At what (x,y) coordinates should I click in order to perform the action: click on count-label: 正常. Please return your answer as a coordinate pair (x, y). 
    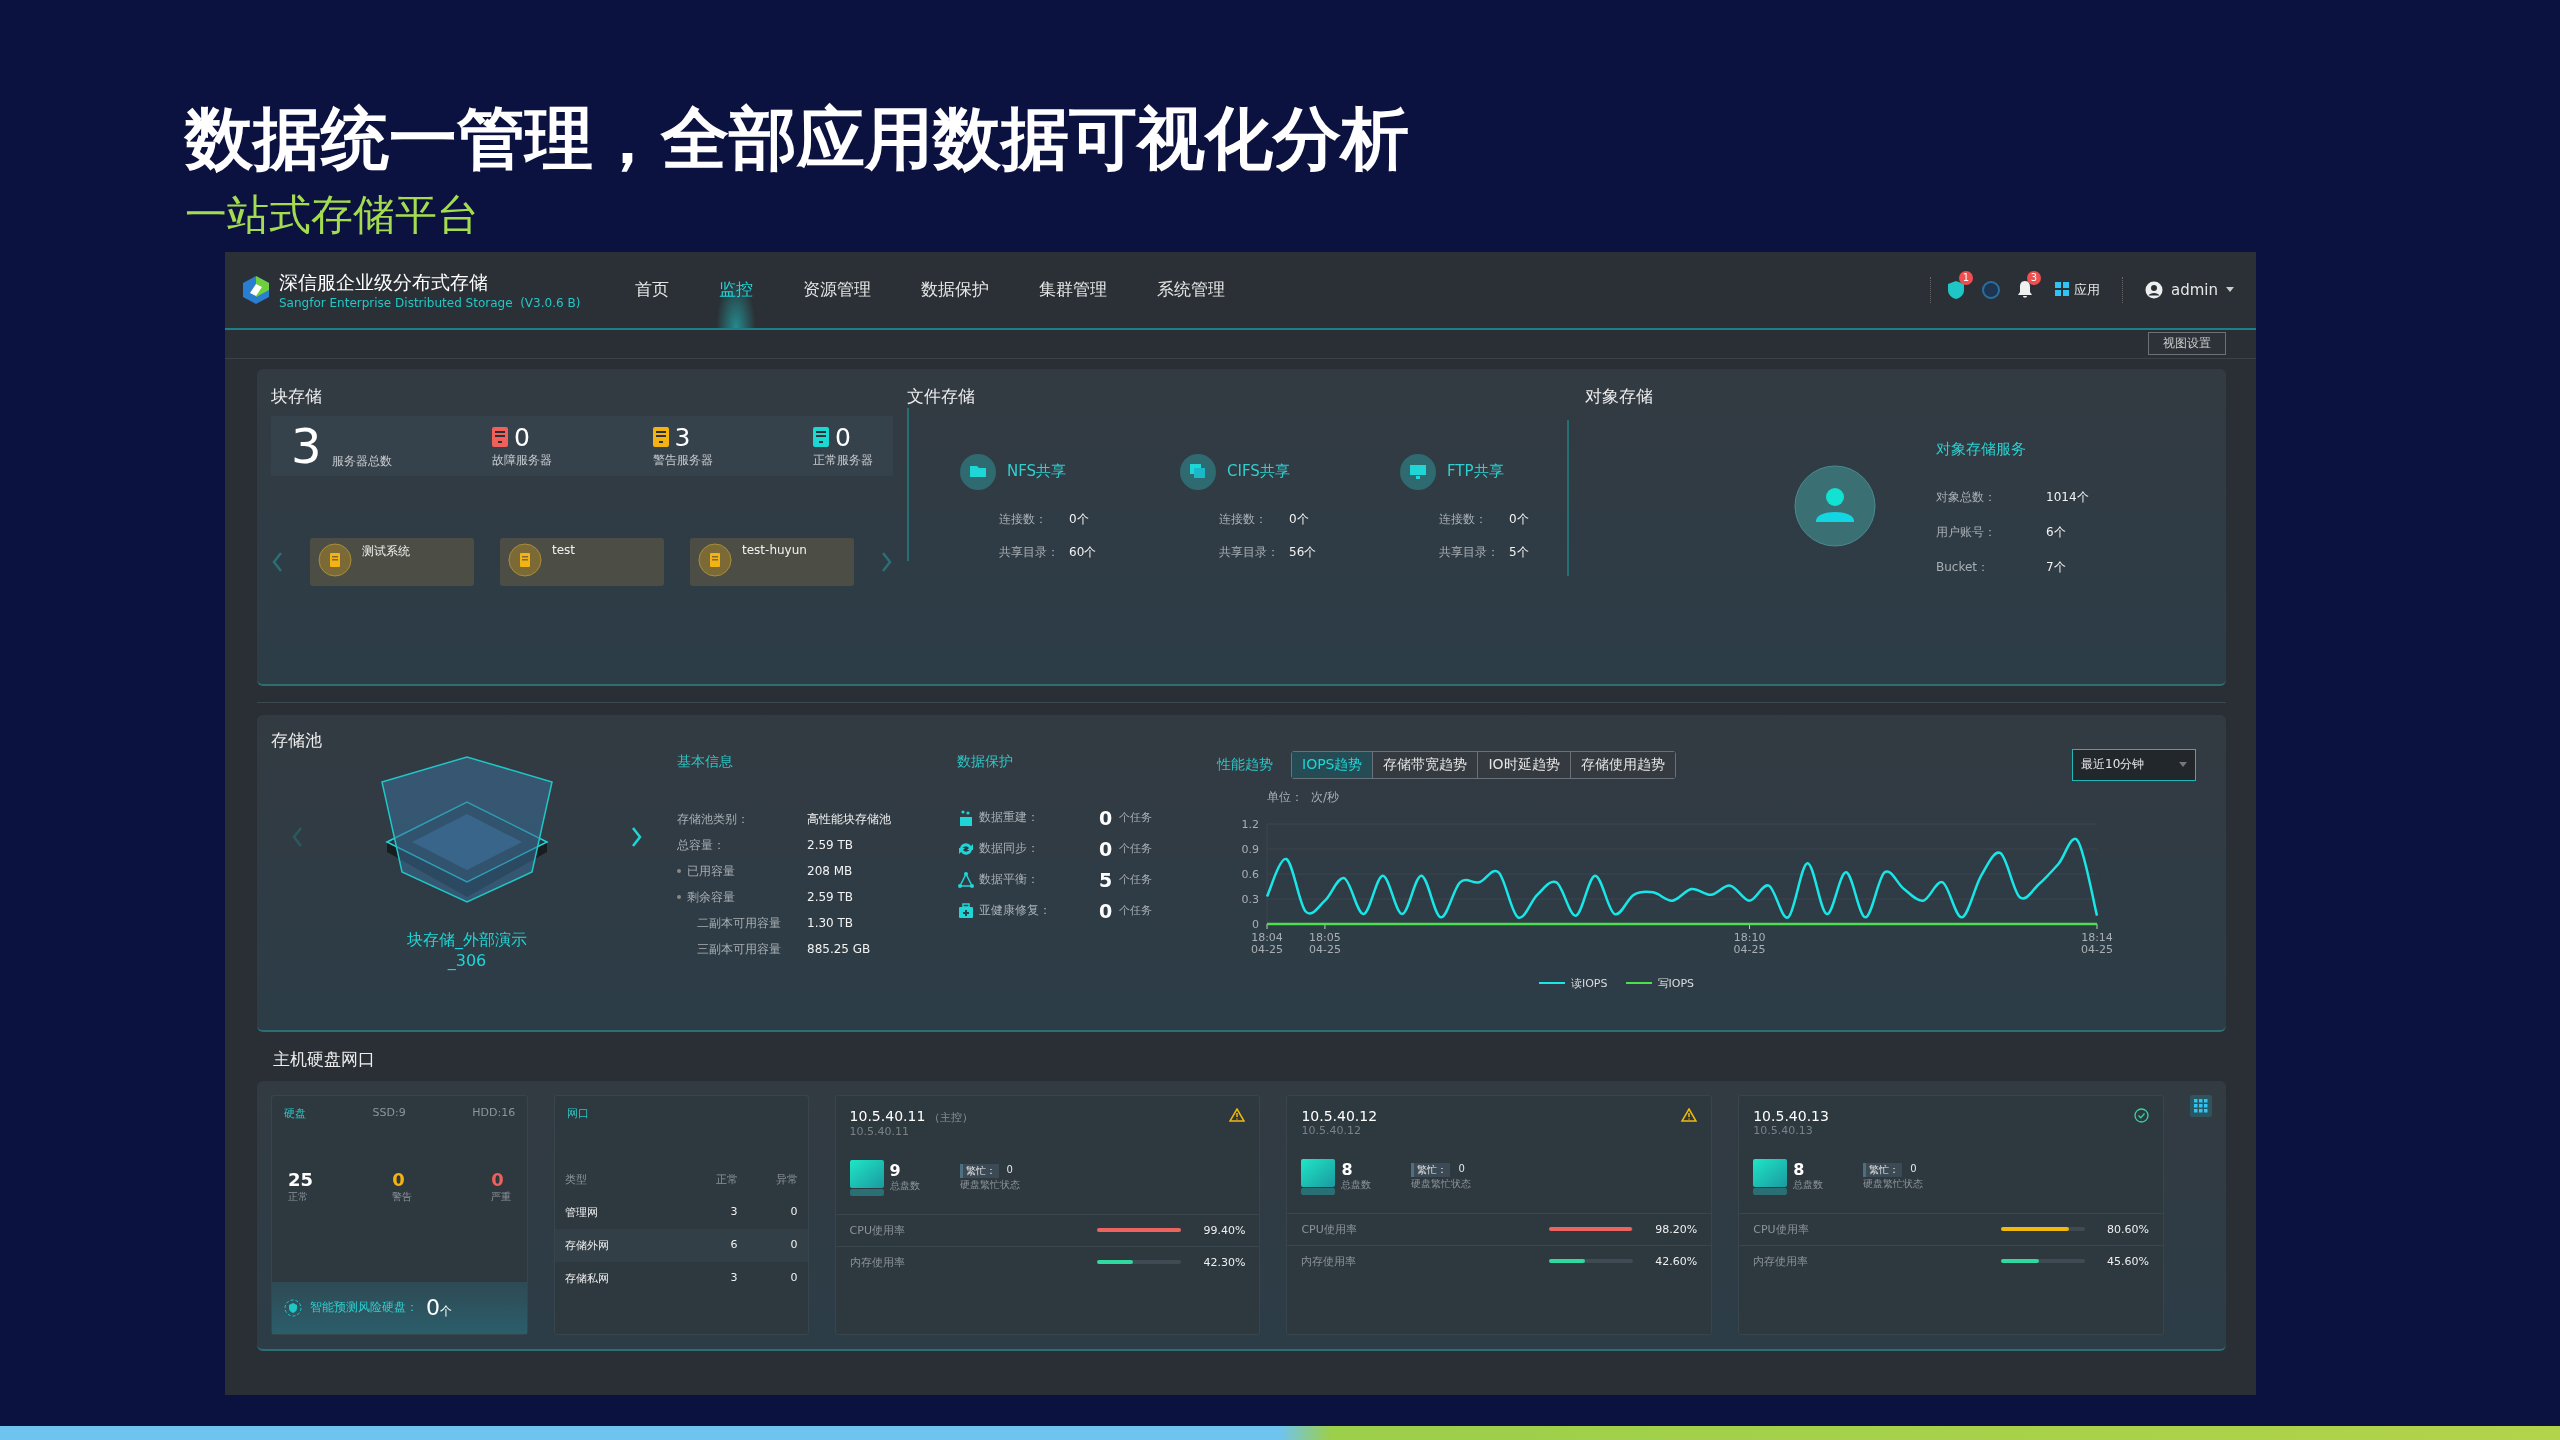
    Looking at the image, I should click on (298, 1197).